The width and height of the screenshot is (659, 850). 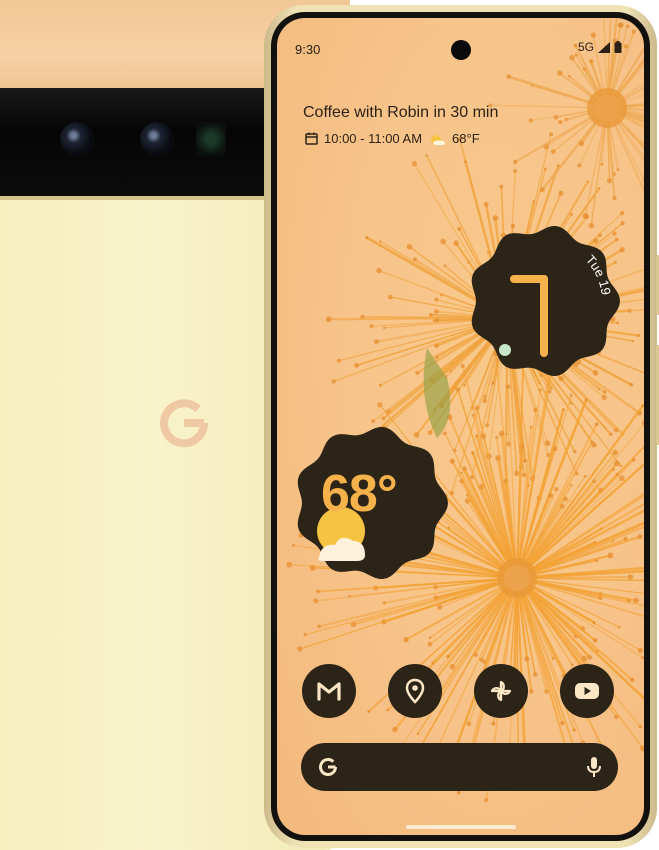 I want to click on maps-pin-icon, so click(x=415, y=691).